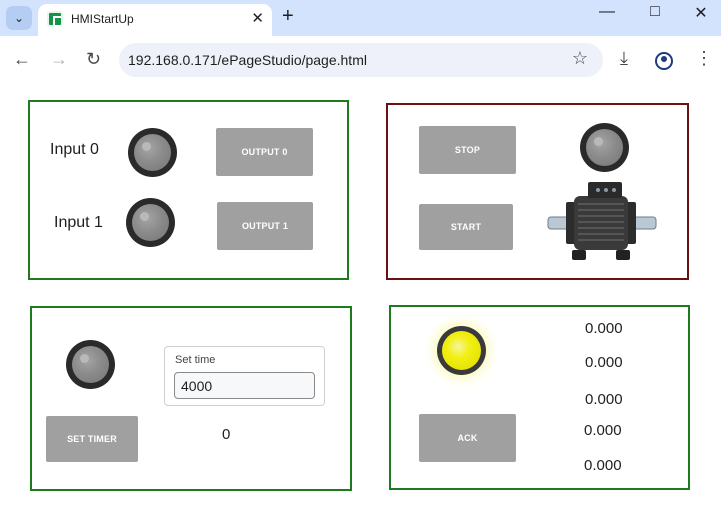  Describe the element at coordinates (624, 58) in the screenshot. I see `download-icon: ⤓` at that location.